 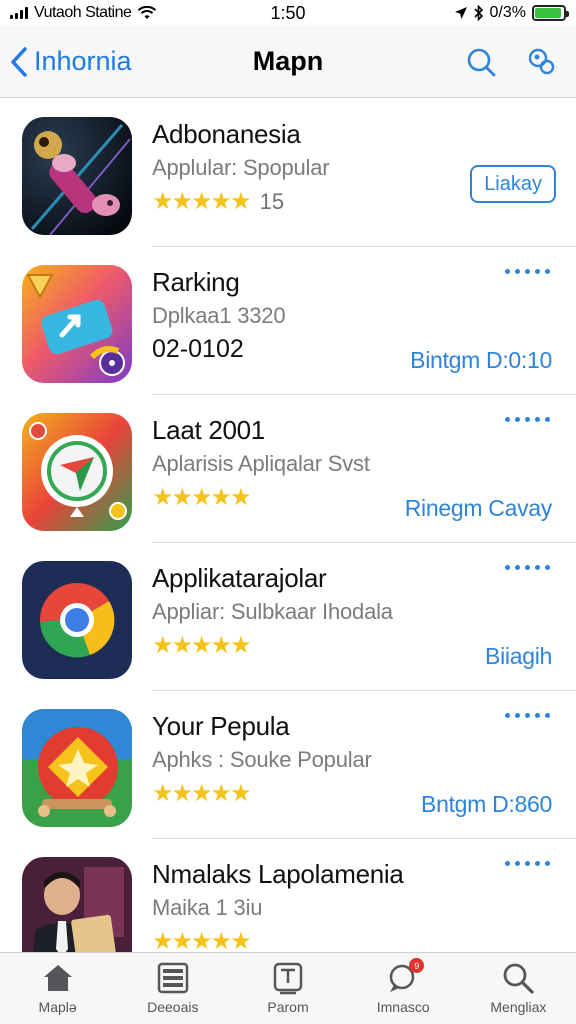 I want to click on account-button, so click(x=541, y=62).